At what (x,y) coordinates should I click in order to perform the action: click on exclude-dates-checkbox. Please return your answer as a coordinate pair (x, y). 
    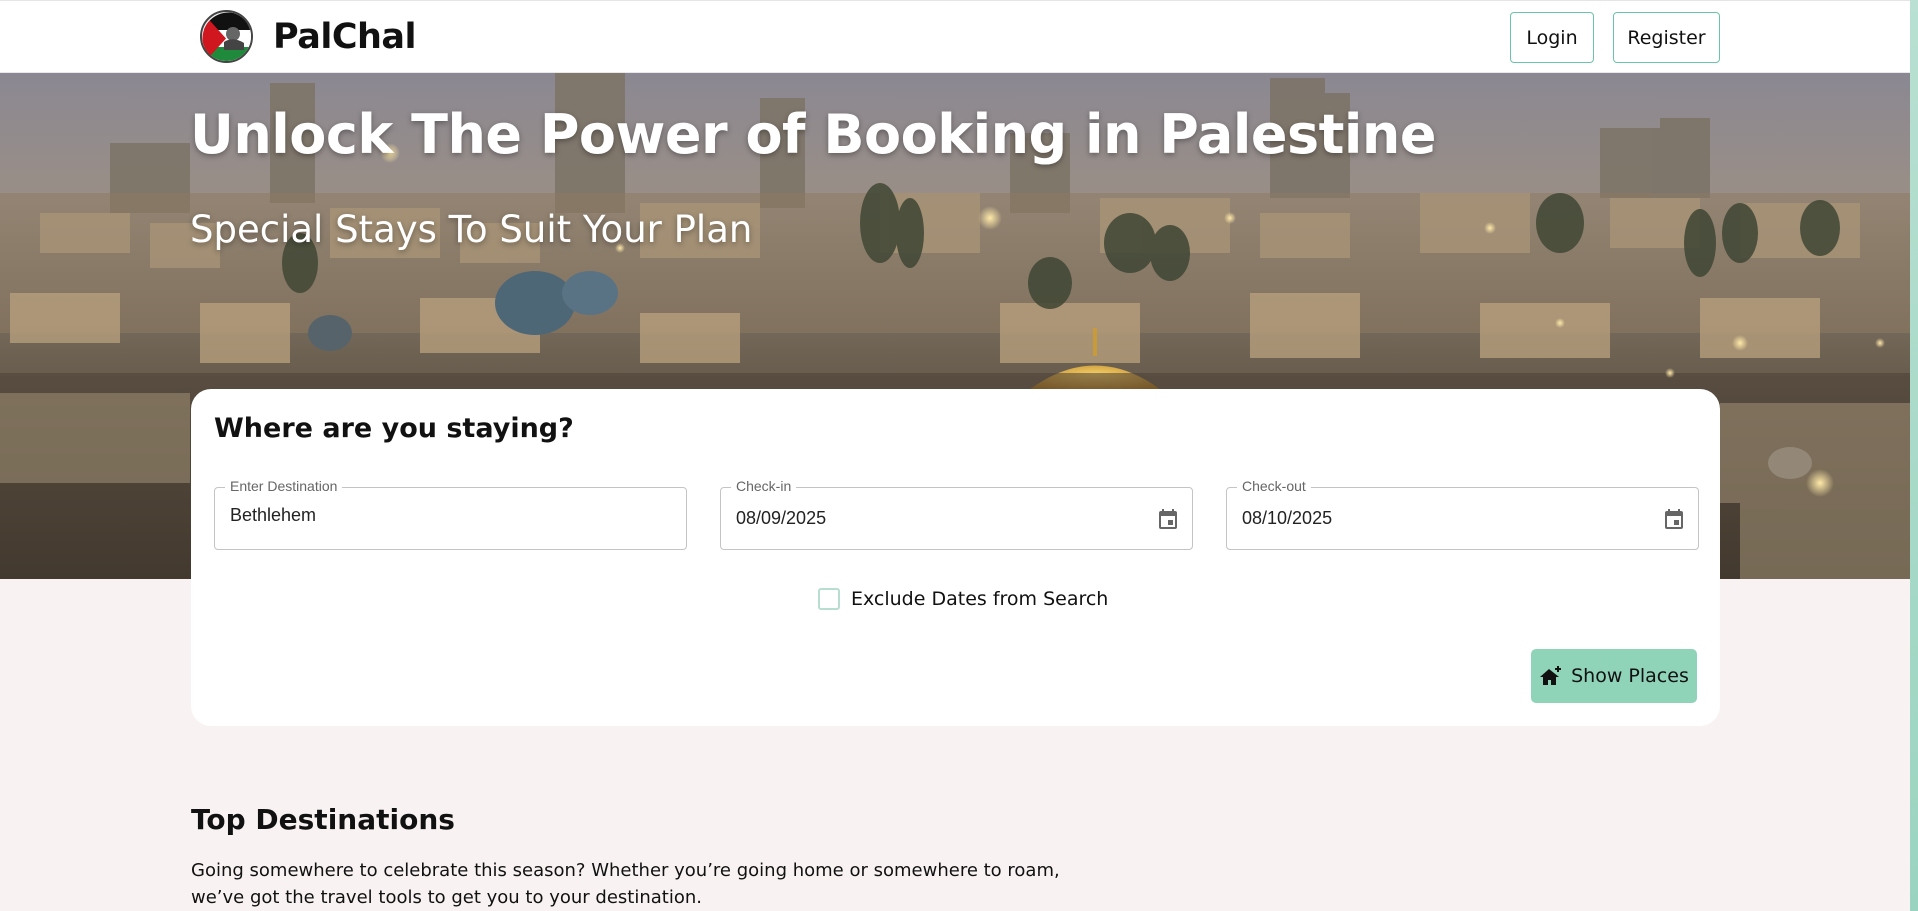
    Looking at the image, I should click on (829, 599).